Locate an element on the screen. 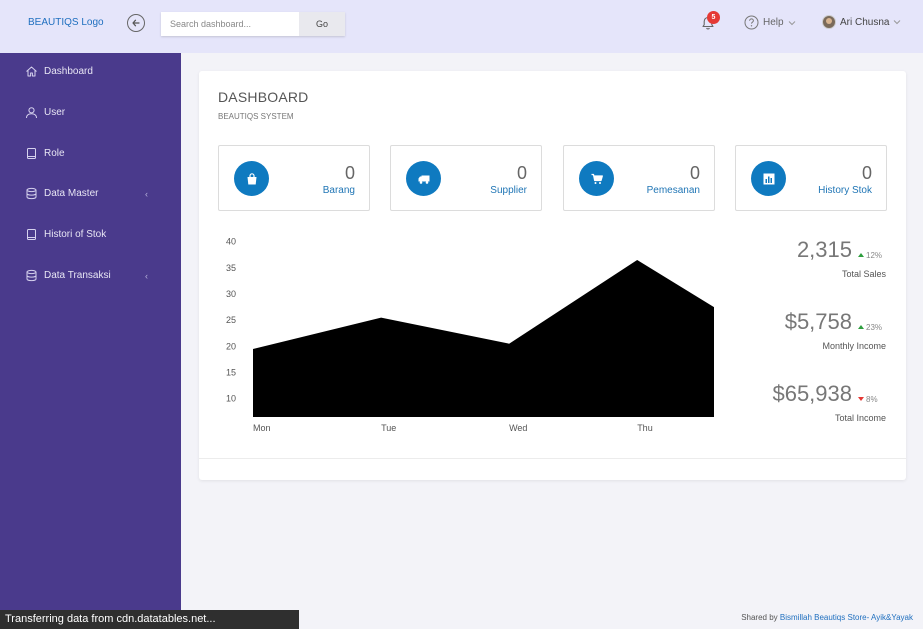 The height and width of the screenshot is (629, 923). kpi-change-value: 8% is located at coordinates (872, 399).